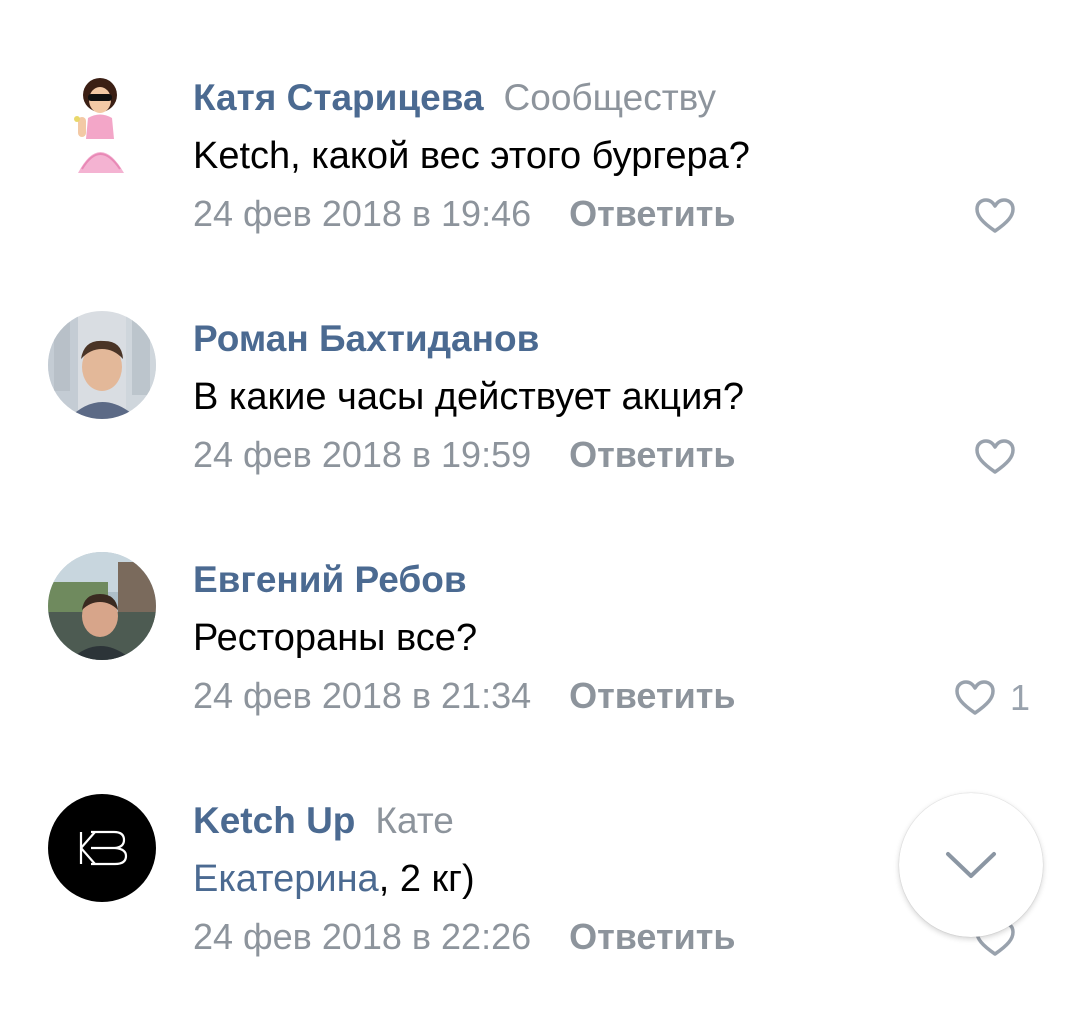 The image size is (1080, 1036). I want to click on author-name: Катя Старицева, so click(338, 97).